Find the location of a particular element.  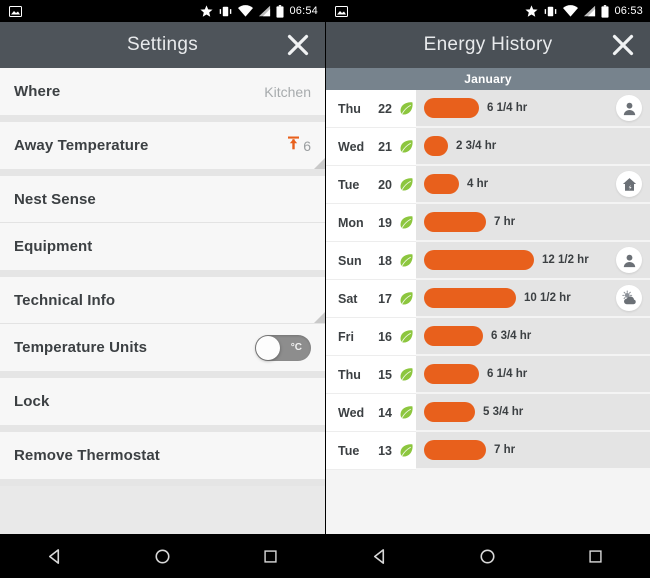

energy-history-row: Wed 14 5 3/4 hr is located at coordinates (488, 413).